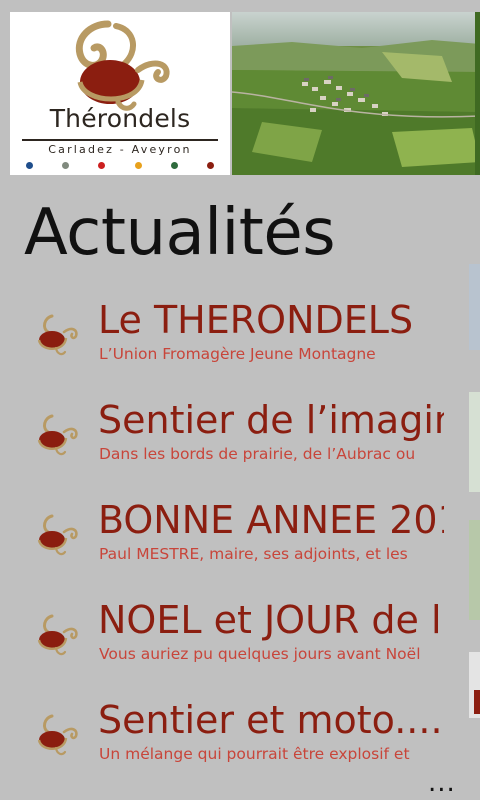 This screenshot has width=480, height=800. What do you see at coordinates (120, 149) in the screenshot?
I see `logo-subtitle: Carladez - Aveyron` at bounding box center [120, 149].